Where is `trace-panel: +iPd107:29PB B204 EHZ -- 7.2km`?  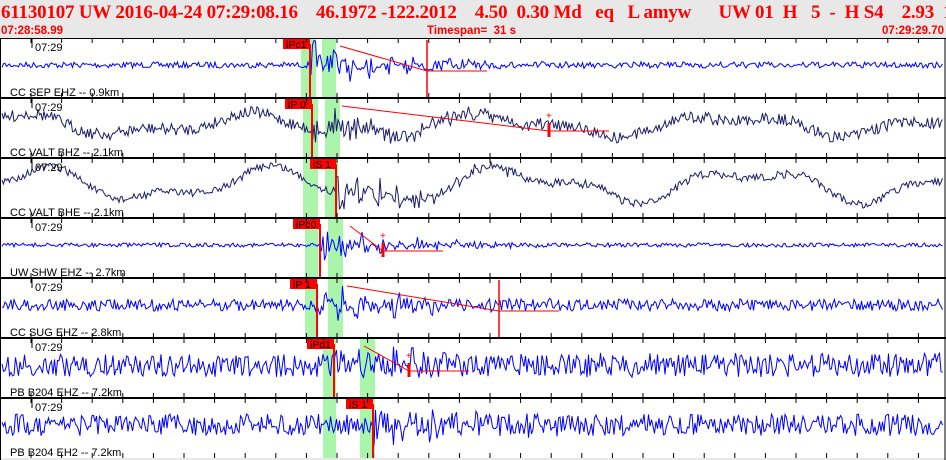
trace-panel: +iPd107:29PB B204 EHZ -- 7.2km is located at coordinates (473, 368).